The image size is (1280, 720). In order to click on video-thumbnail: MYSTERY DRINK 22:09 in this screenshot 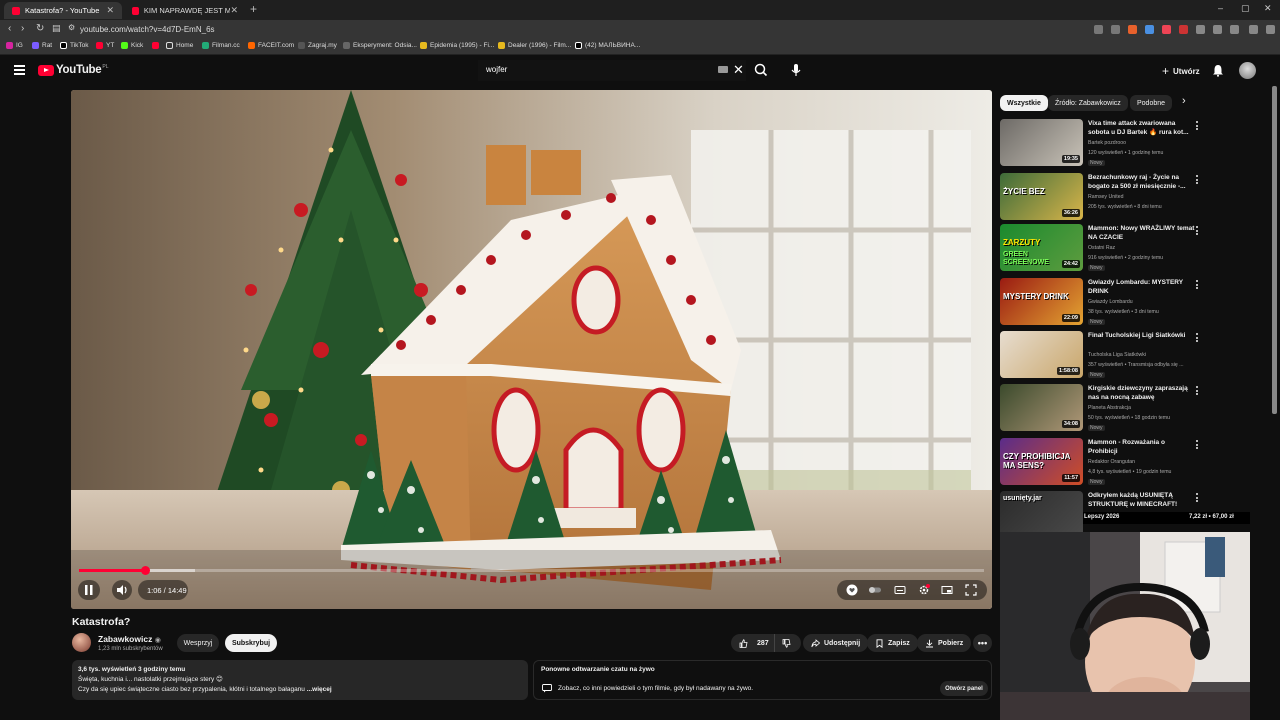, I will do `click(1041, 301)`.